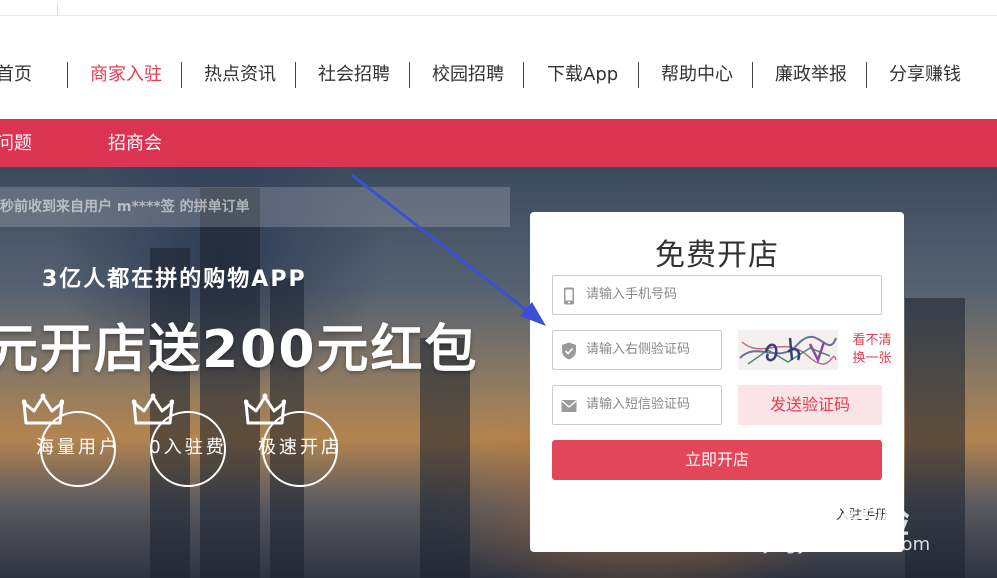 This screenshot has height=578, width=997. I want to click on nav-item-download-app: 下载App, so click(582, 75).